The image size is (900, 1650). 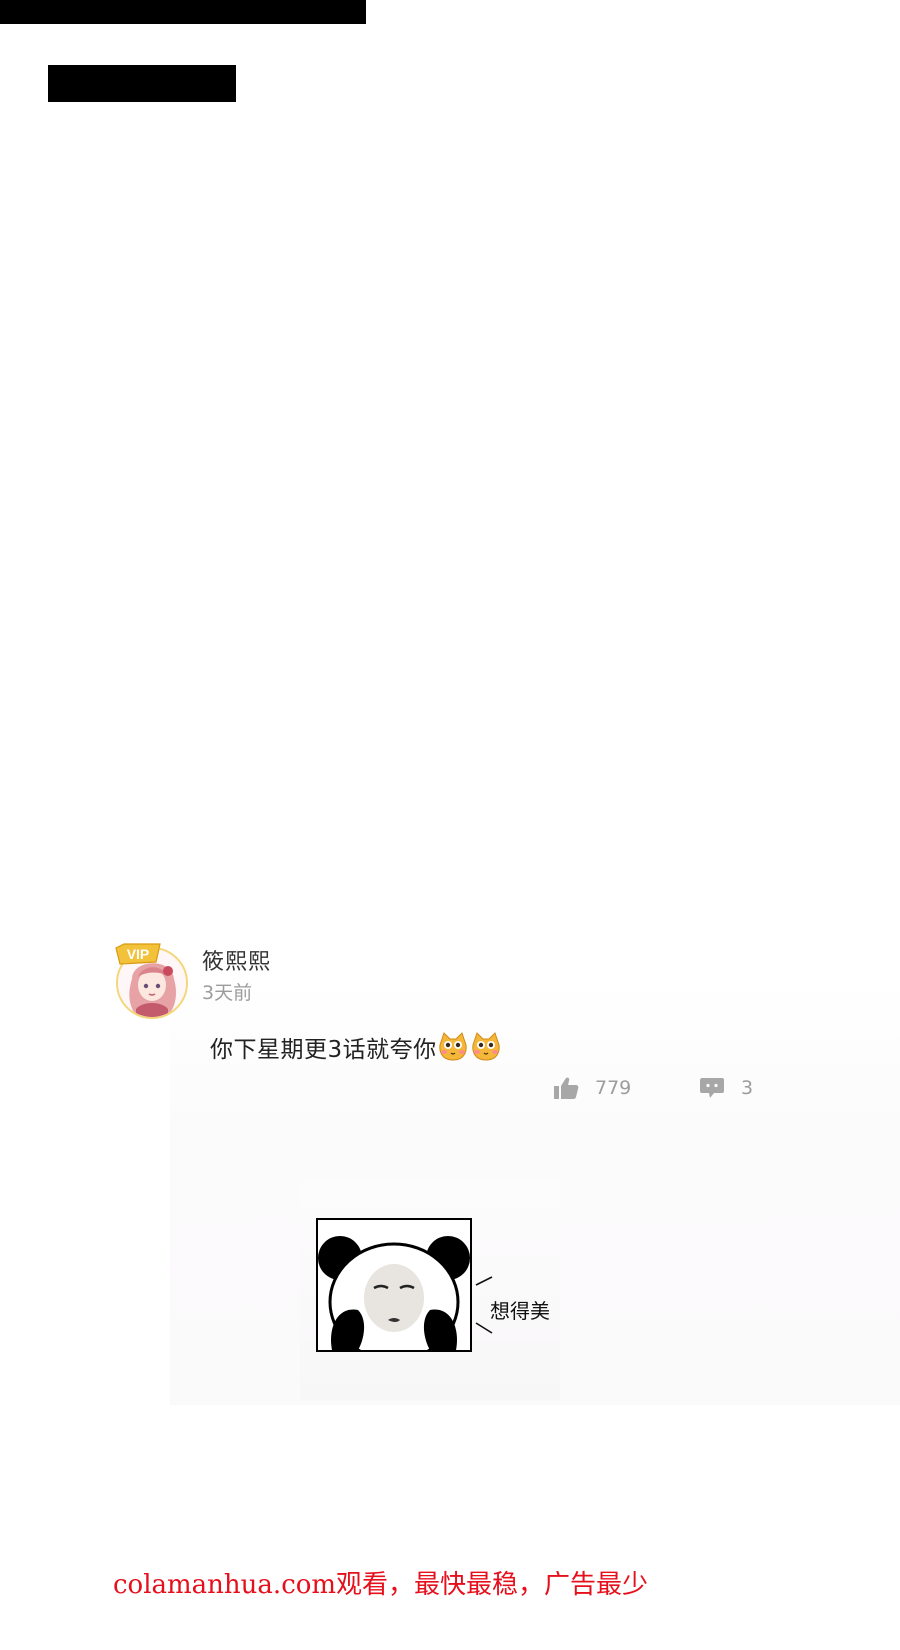 I want to click on vip-badge-label: VIP, so click(x=138, y=954).